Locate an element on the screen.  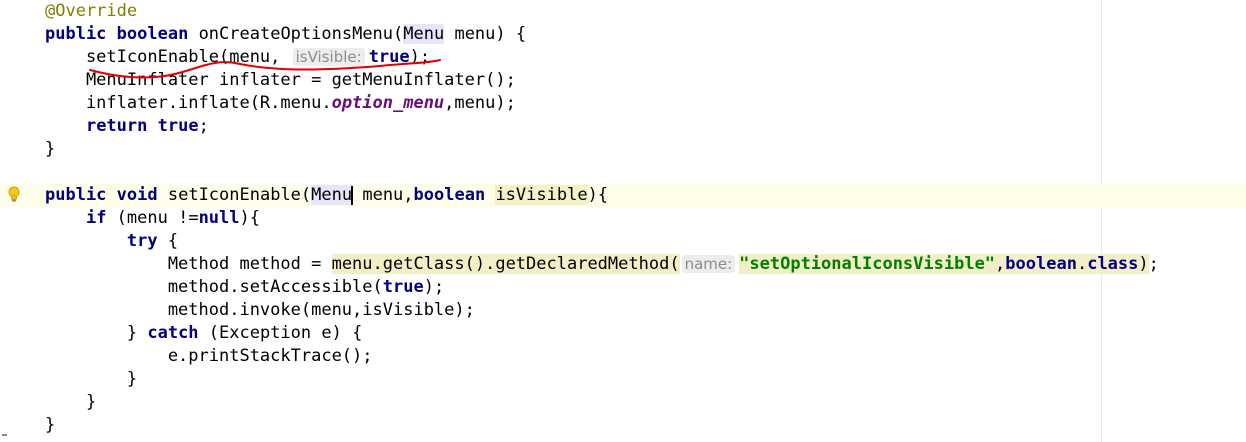
code-text: } catch (Exception e) { is located at coordinates (203, 333).